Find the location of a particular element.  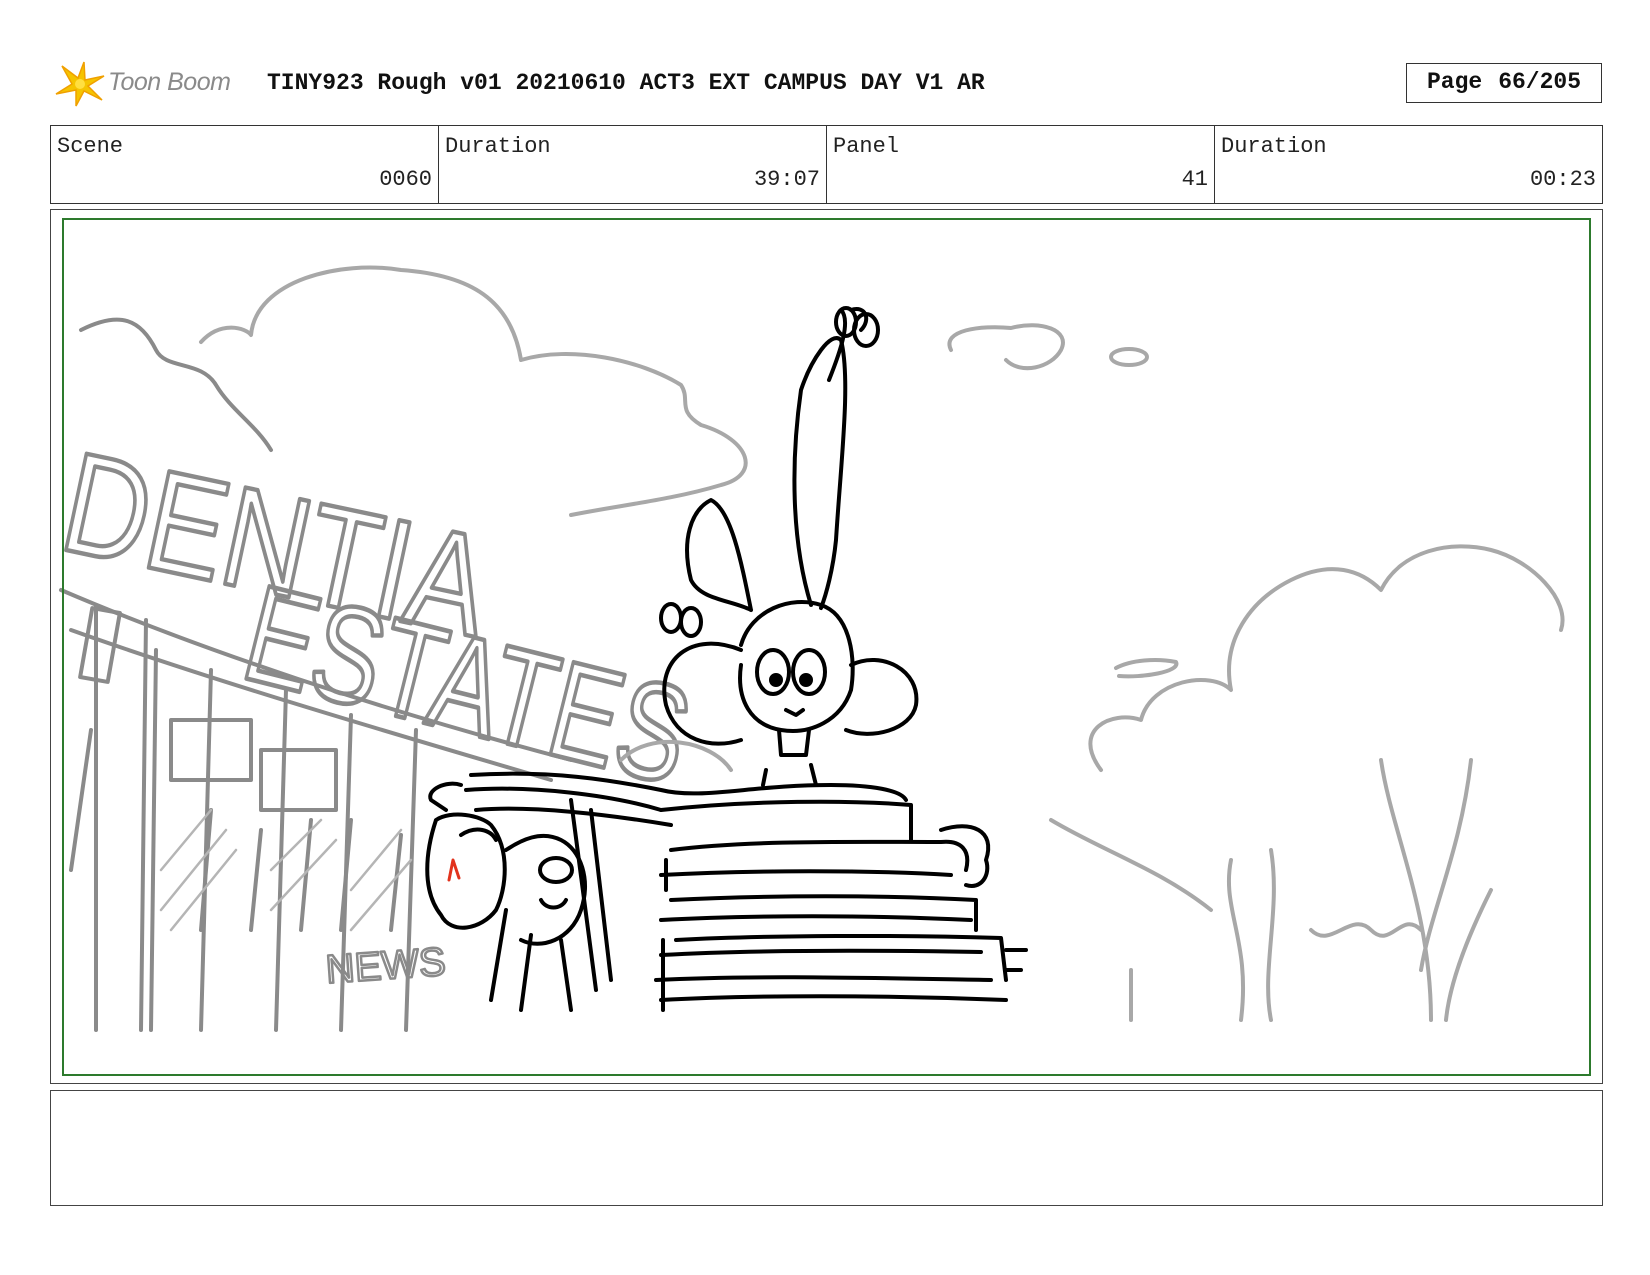

panel-notes-box is located at coordinates (826, 1148).